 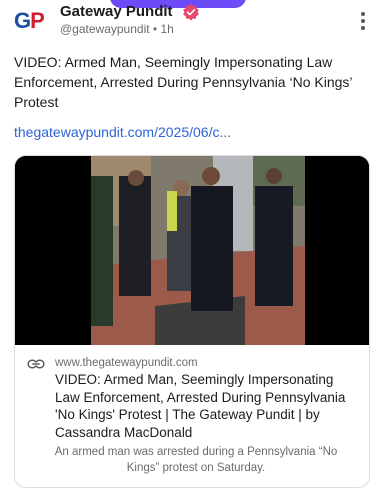 What do you see at coordinates (167, 29) in the screenshot?
I see `post-time: 1h` at bounding box center [167, 29].